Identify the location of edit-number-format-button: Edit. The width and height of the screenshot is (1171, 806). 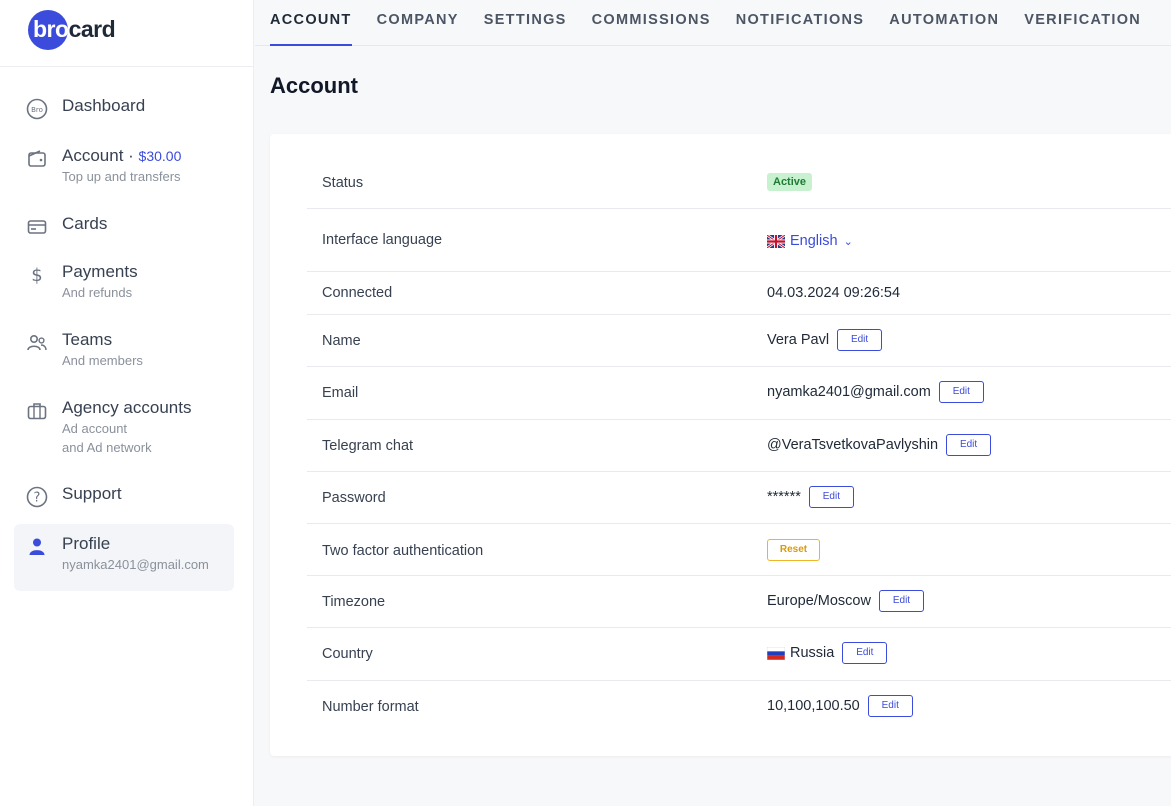
(890, 706).